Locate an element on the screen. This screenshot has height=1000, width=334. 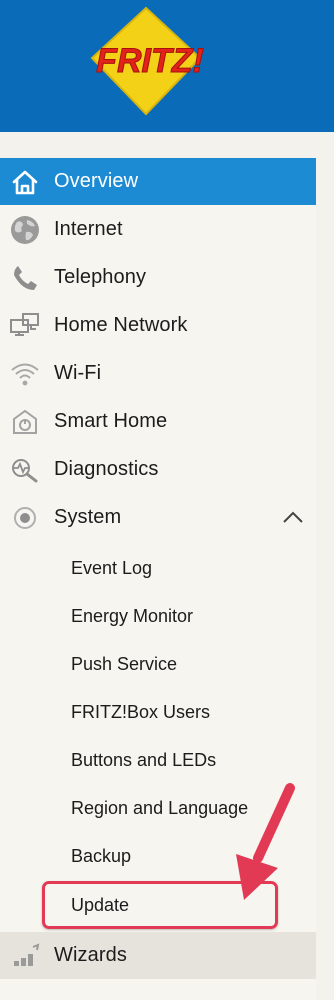
annotation-arrow-icon is located at coordinates (265, 841).